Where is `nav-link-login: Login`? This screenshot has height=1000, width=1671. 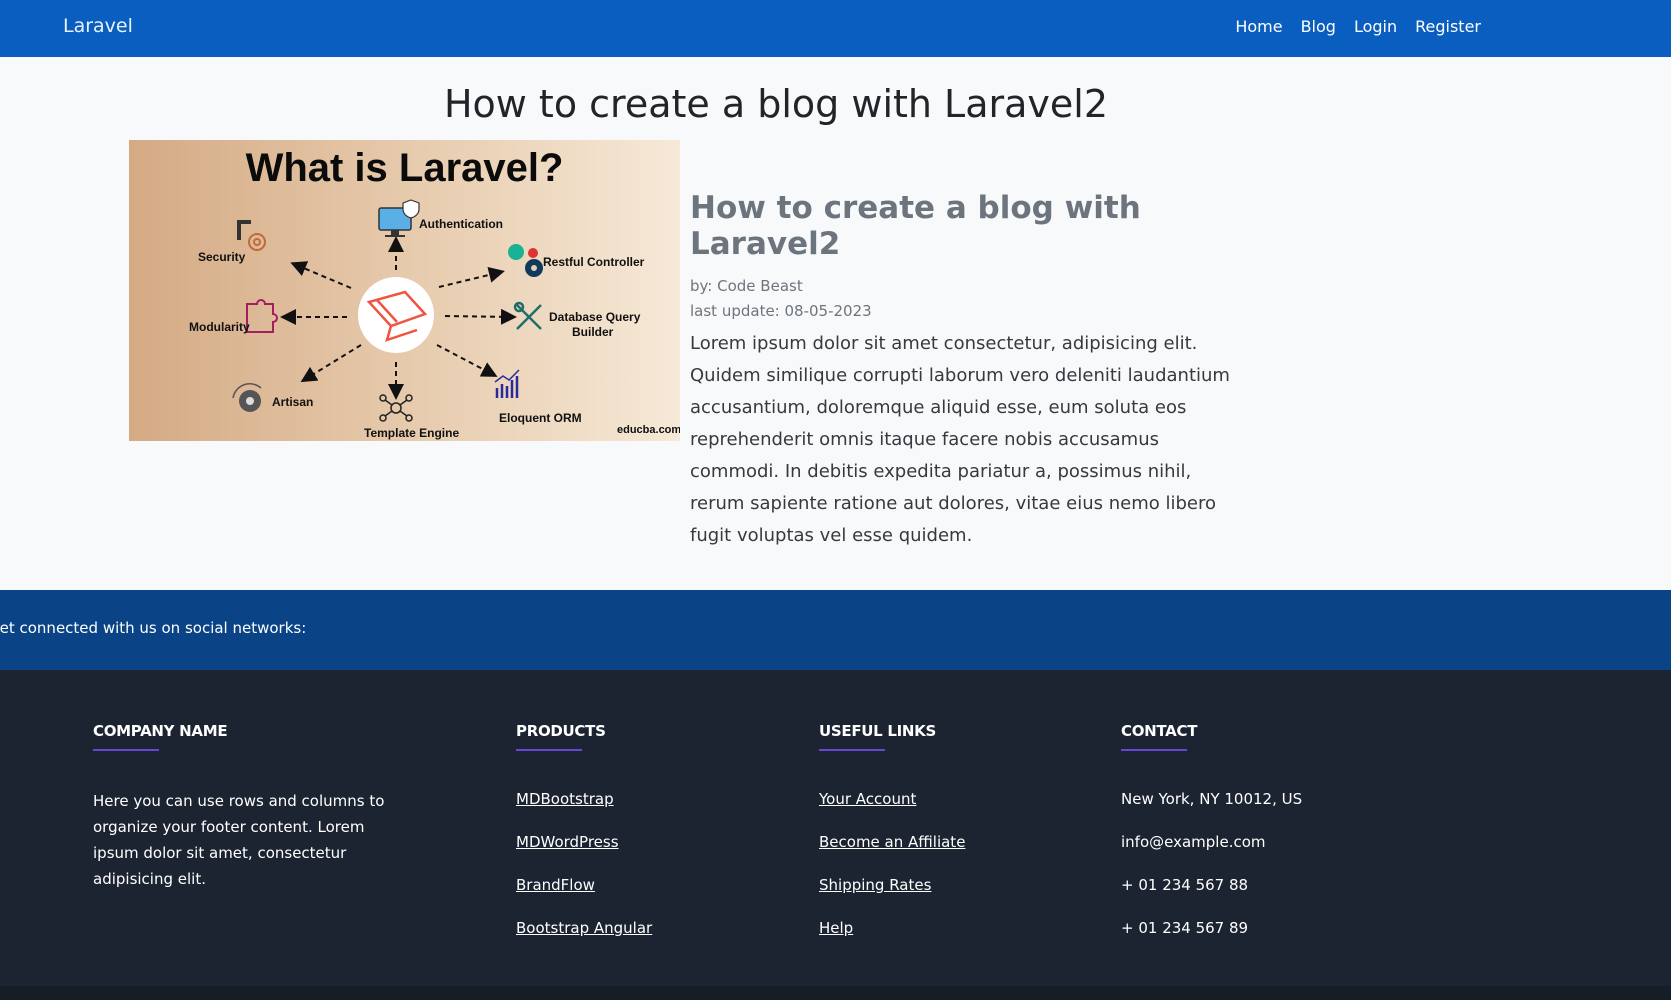
nav-link-login: Login is located at coordinates (1375, 26).